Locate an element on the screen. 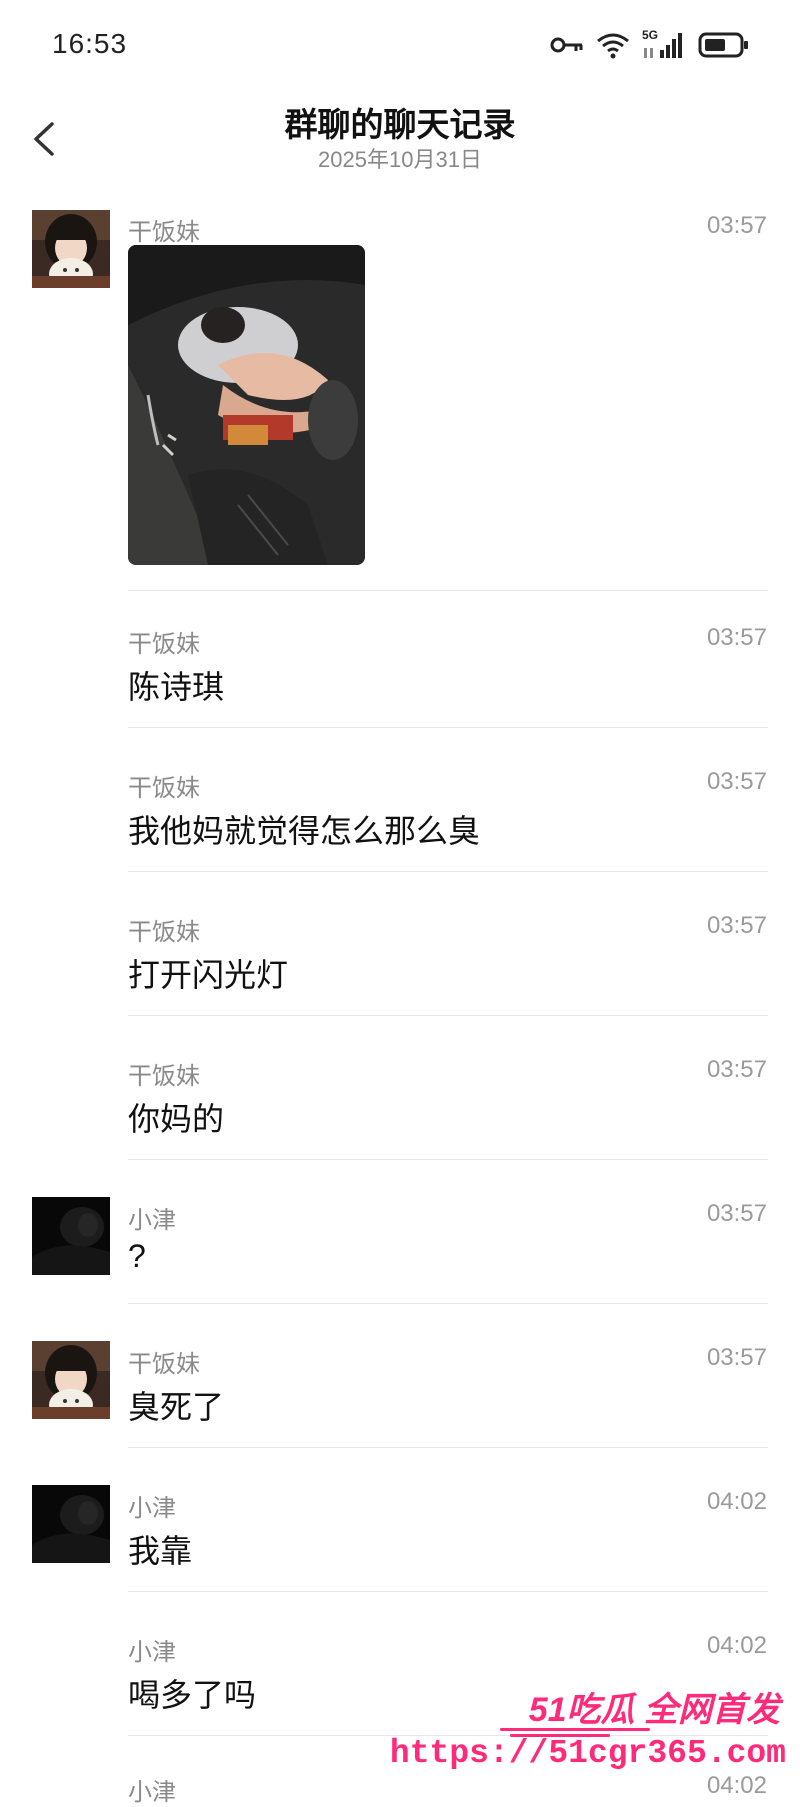 The height and width of the screenshot is (1807, 800). watermark: 51吃瓜 全网首发 https://51cgr365.com is located at coordinates (595, 1733).